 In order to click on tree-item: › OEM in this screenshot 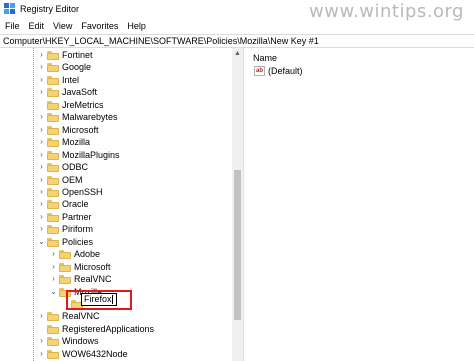, I will do `click(115, 180)`.